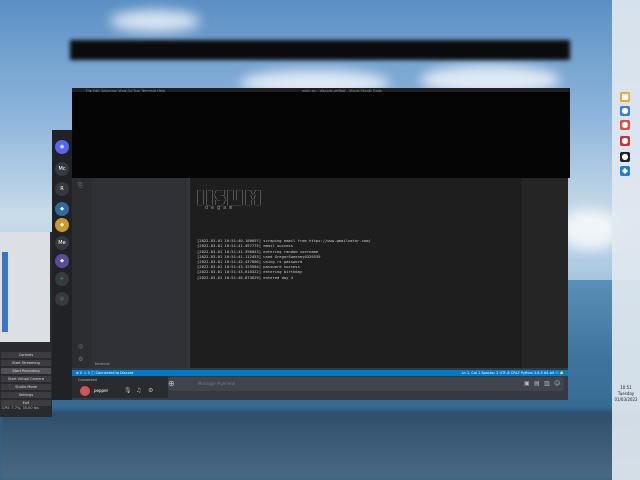  I want to click on sticker-icon: ▥, so click(547, 383).